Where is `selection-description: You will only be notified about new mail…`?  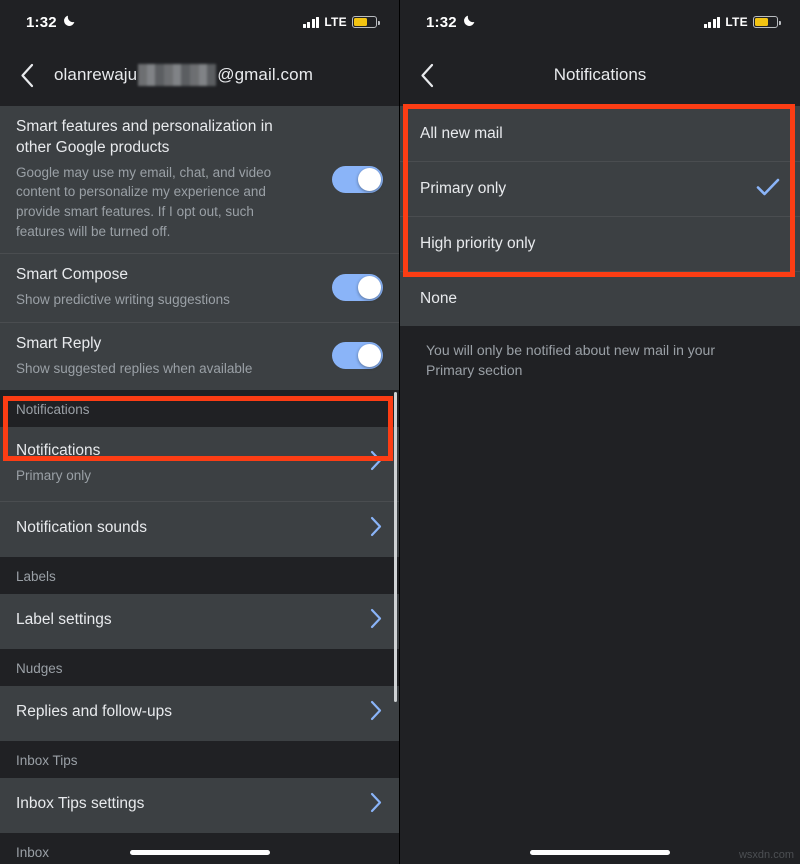
selection-description: You will only be notified about new mail… is located at coordinates (600, 353).